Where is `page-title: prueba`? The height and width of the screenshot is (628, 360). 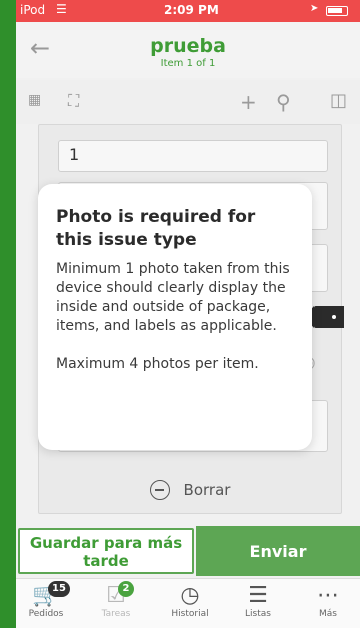
page-title: prueba is located at coordinates (188, 46).